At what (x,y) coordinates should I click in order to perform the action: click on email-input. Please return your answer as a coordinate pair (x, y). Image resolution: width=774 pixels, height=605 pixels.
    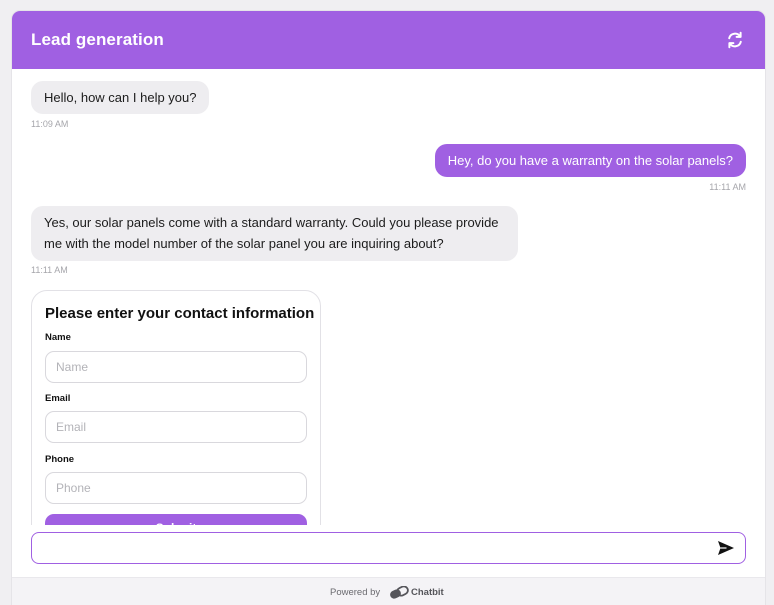
    Looking at the image, I should click on (176, 427).